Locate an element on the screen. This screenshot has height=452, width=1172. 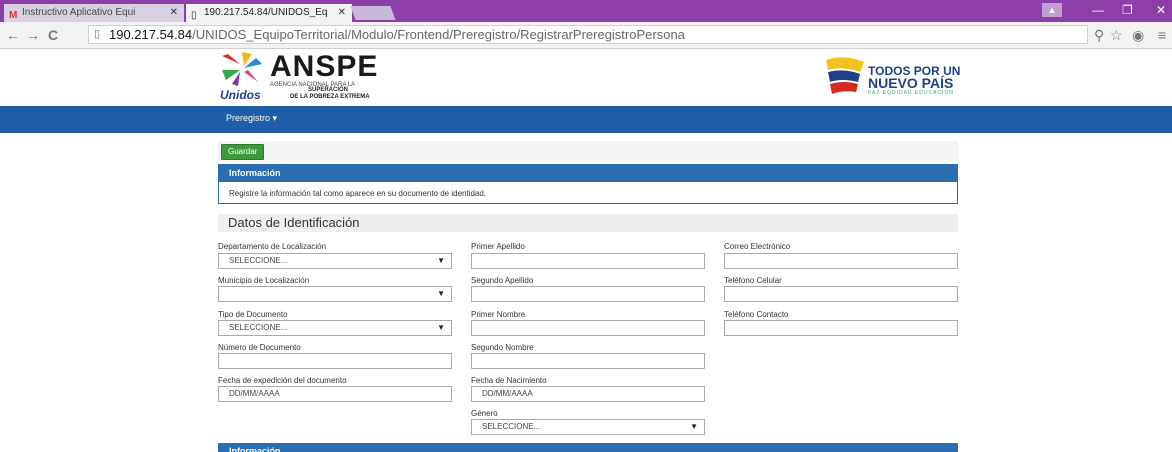
info-panel-2: Información is located at coordinates (588, 447).